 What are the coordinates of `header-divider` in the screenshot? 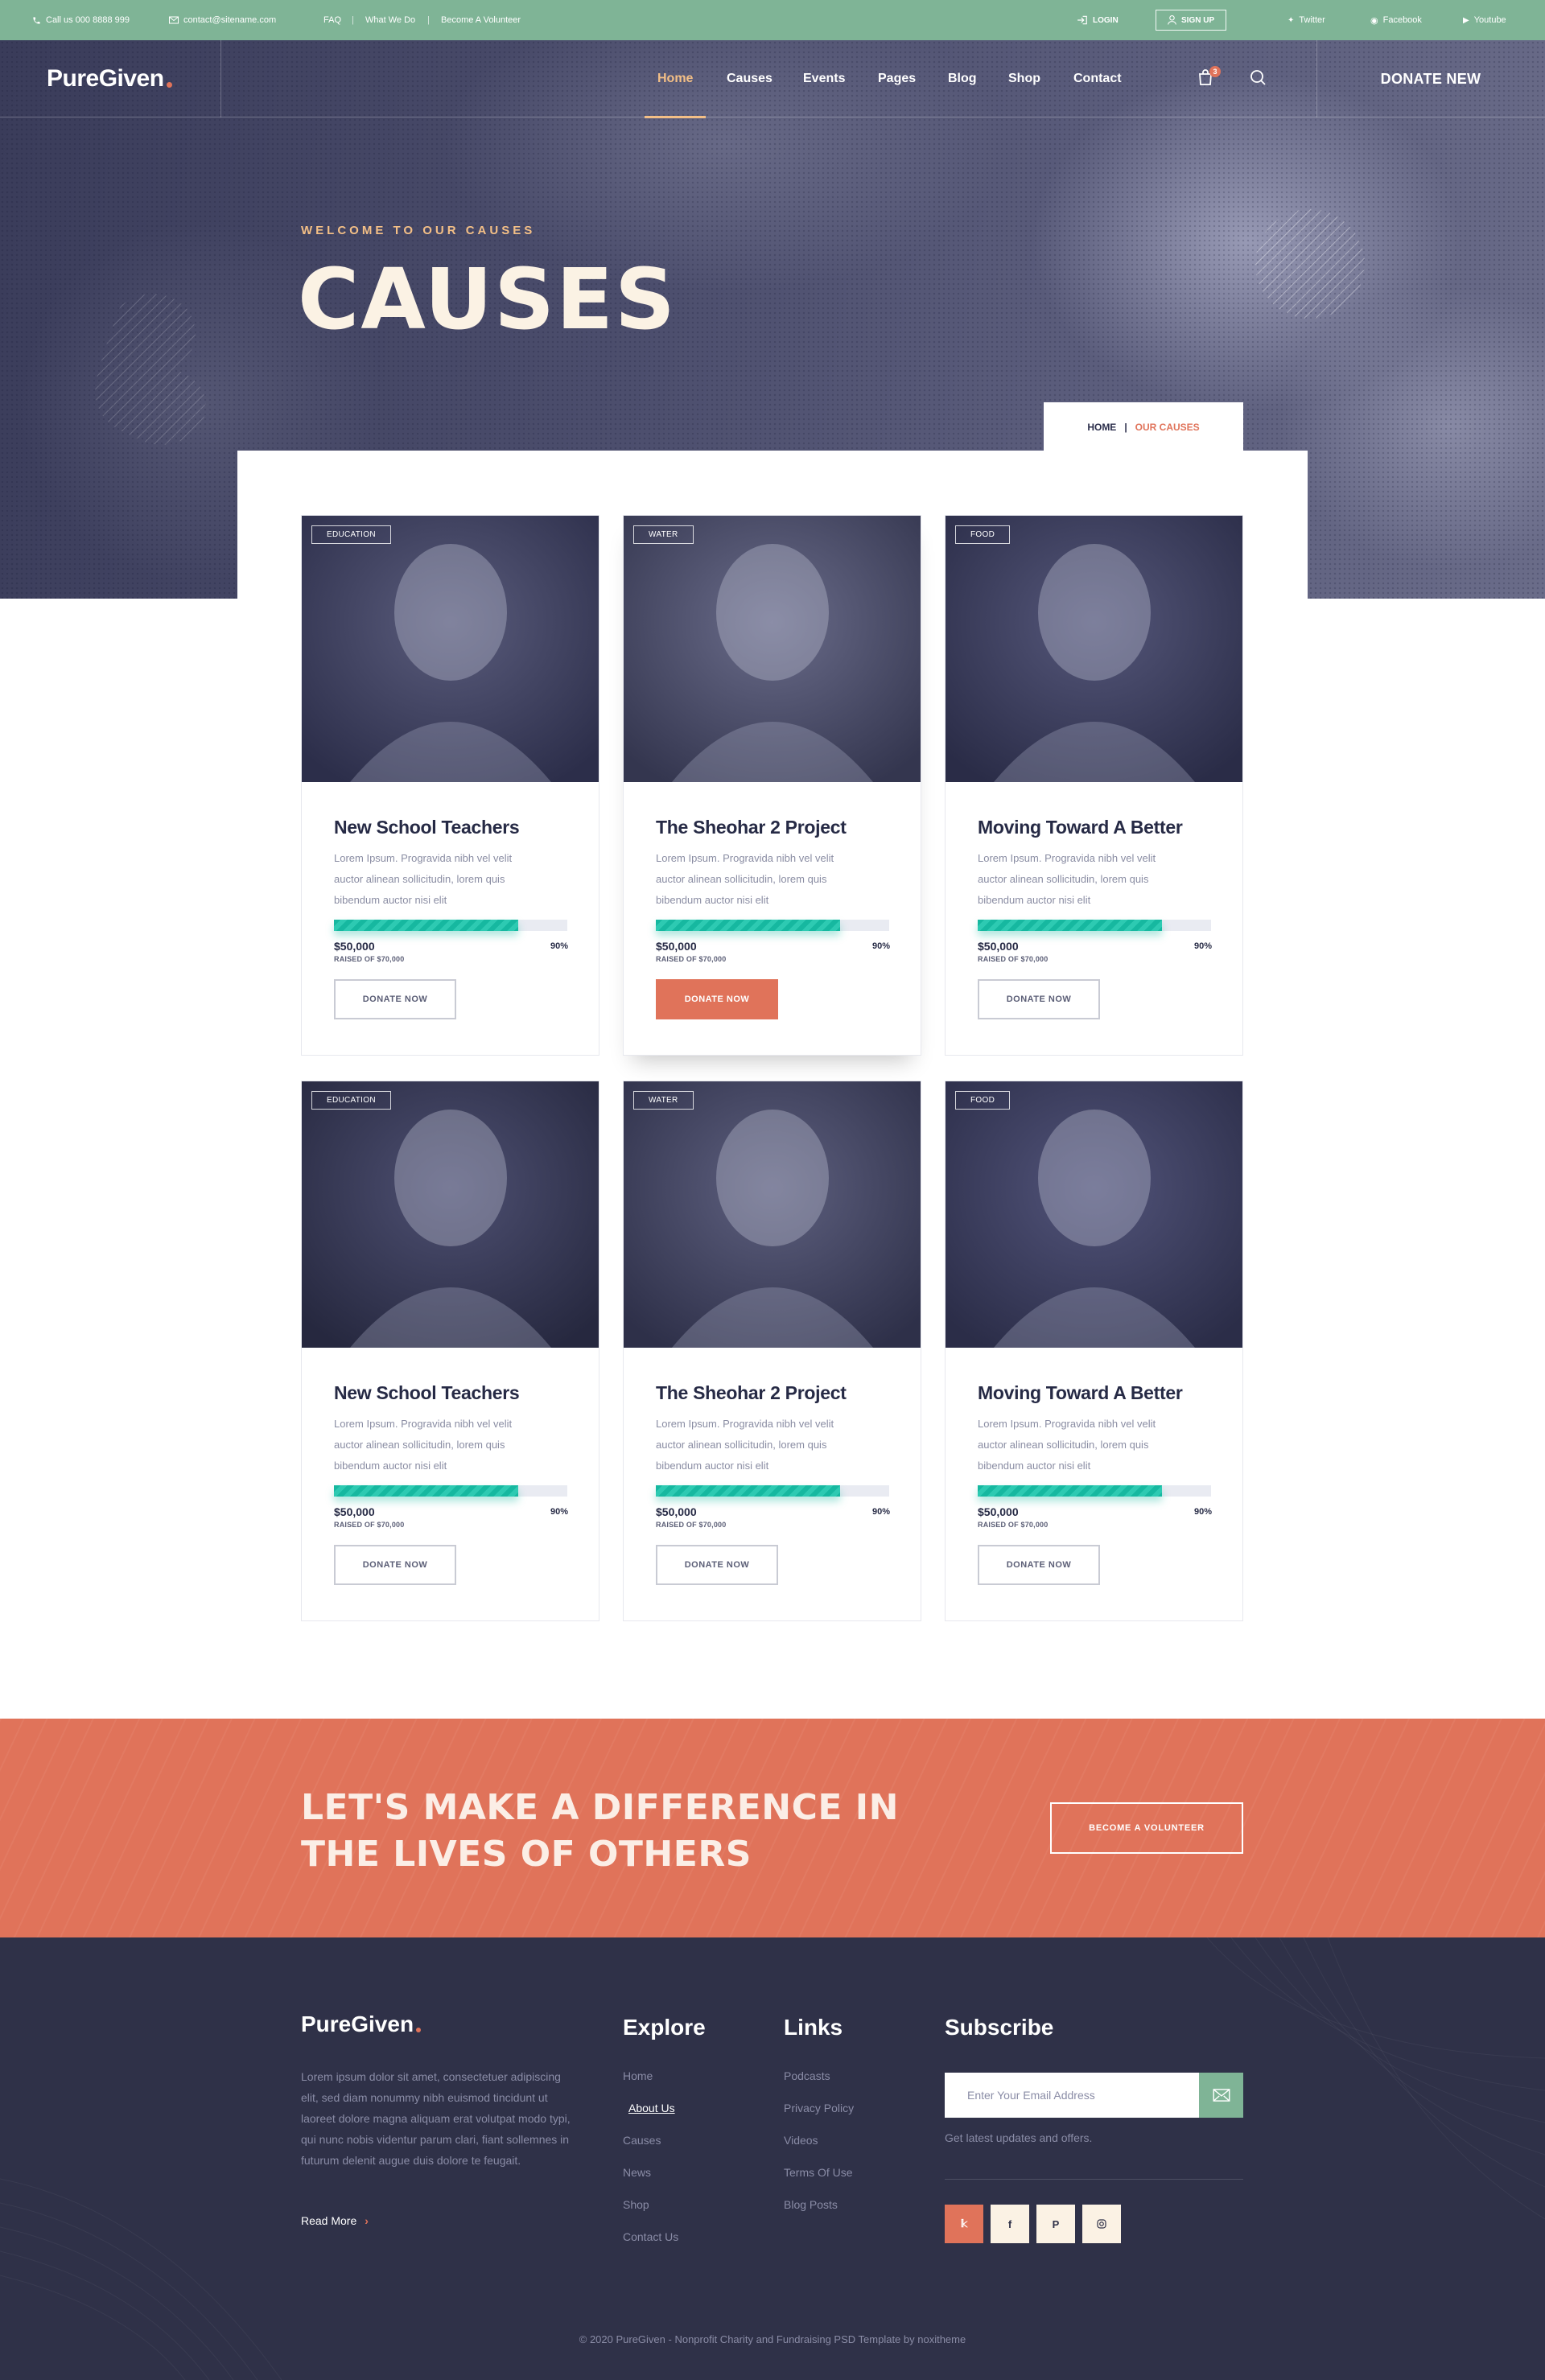 It's located at (220, 78).